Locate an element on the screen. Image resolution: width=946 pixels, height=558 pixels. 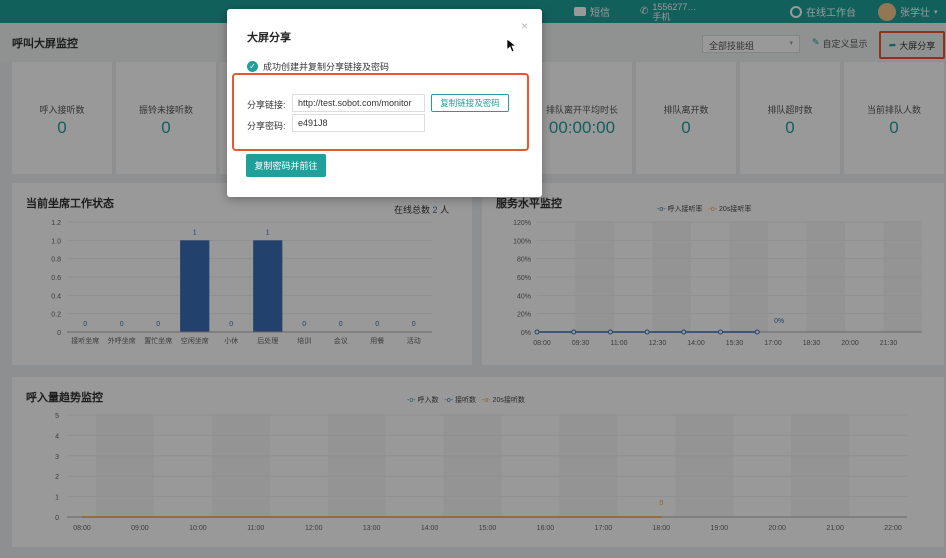
highlight-box is located at coordinates (380, 112).